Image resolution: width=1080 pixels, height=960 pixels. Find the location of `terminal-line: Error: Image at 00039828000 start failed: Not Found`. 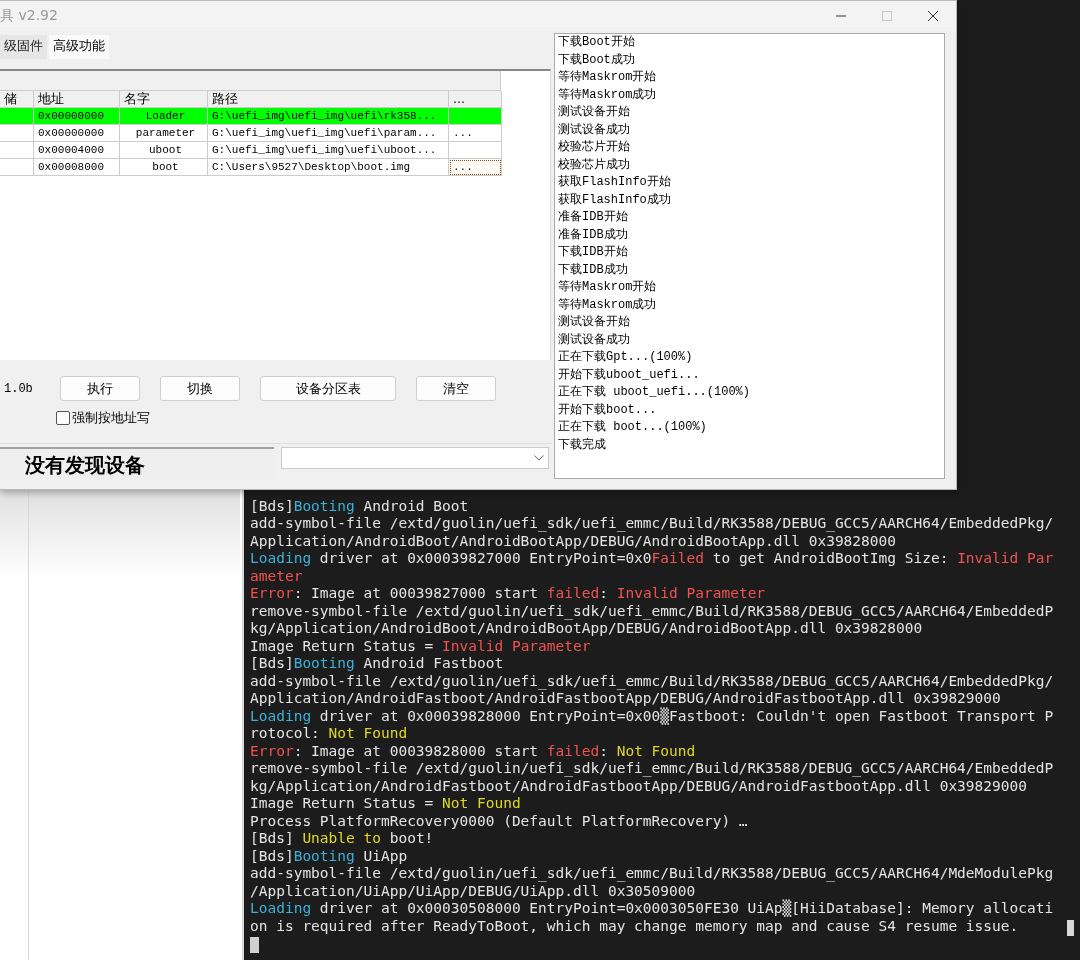

terminal-line: Error: Image at 00039828000 start failed: Not Found is located at coordinates (473, 751).